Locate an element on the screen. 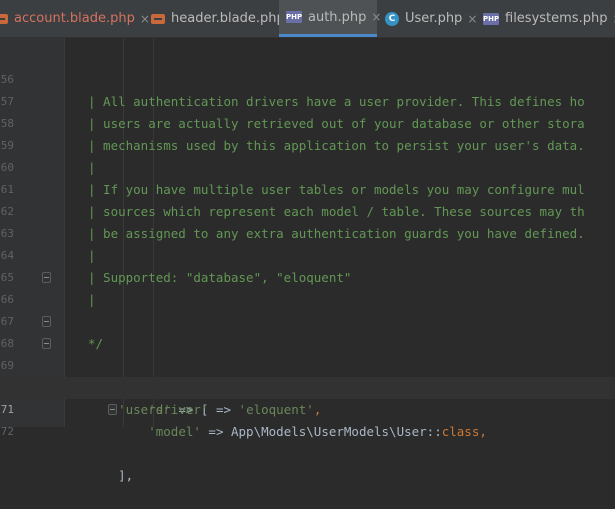 The height and width of the screenshot is (509, 615). tab-auth-php: PHP auth.php × is located at coordinates (330, 18).